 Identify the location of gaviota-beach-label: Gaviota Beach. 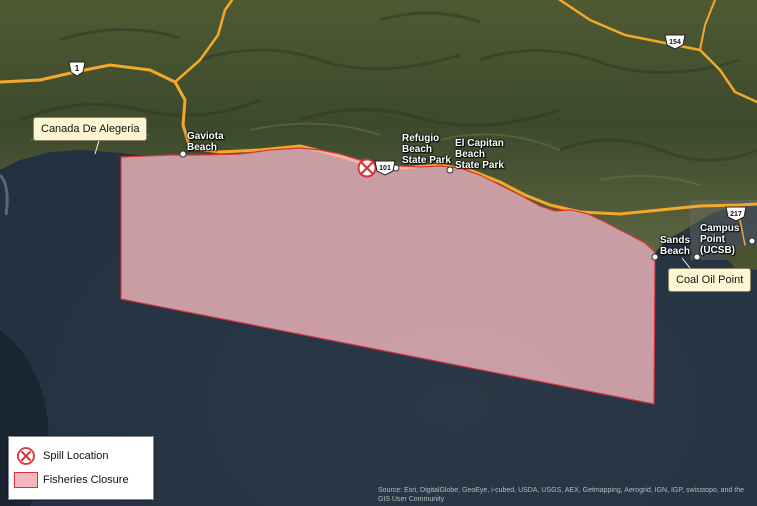
(205, 142).